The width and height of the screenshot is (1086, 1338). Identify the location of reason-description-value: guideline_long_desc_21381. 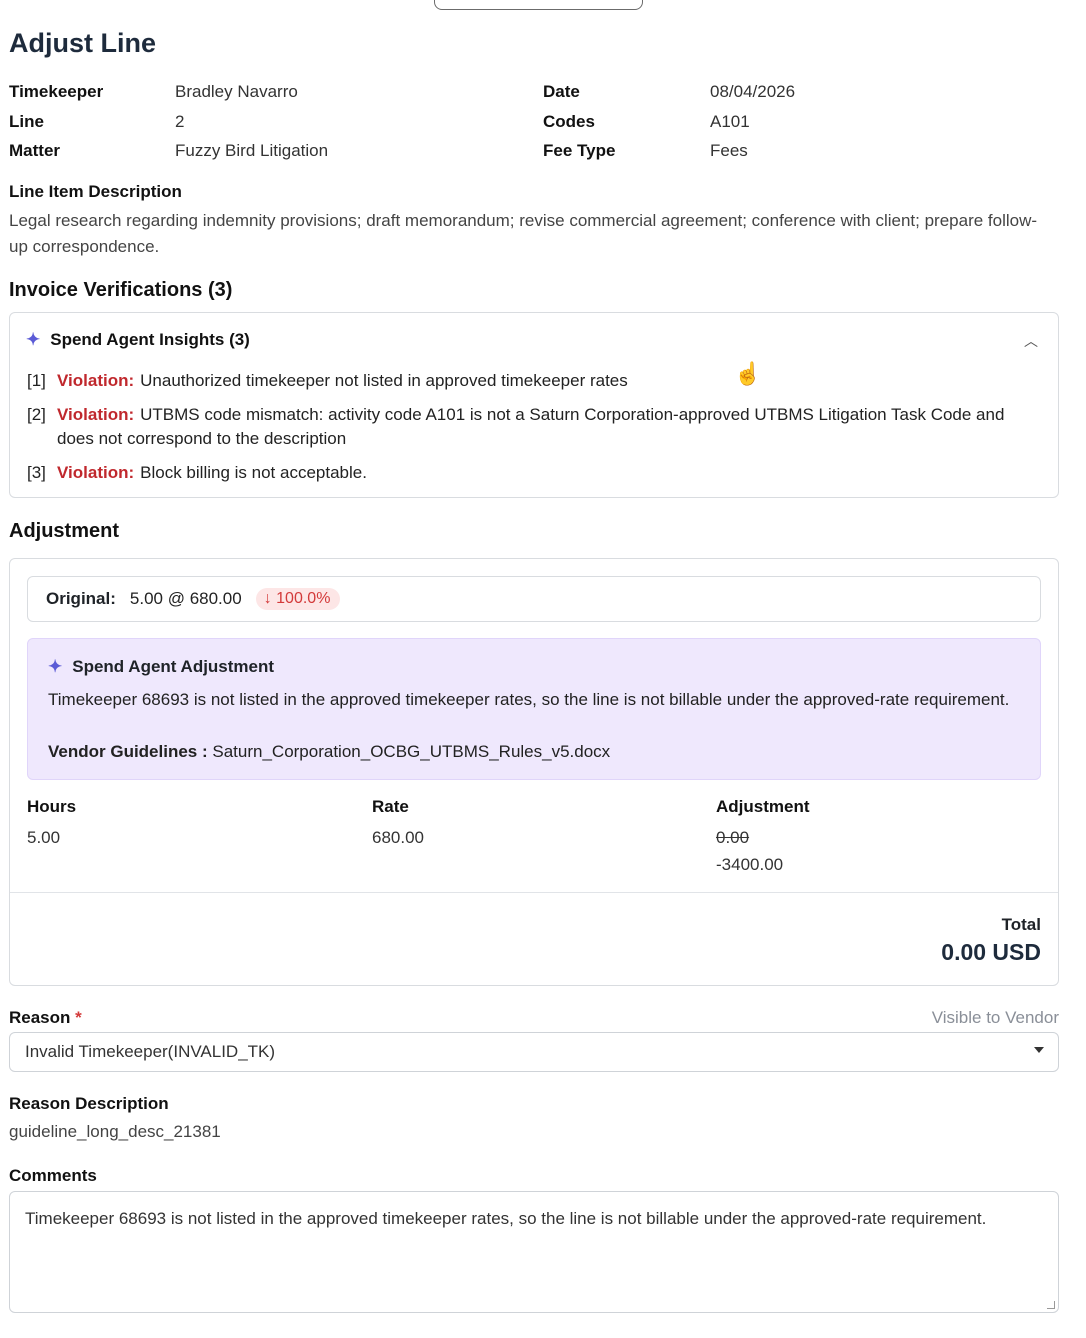
(115, 1131).